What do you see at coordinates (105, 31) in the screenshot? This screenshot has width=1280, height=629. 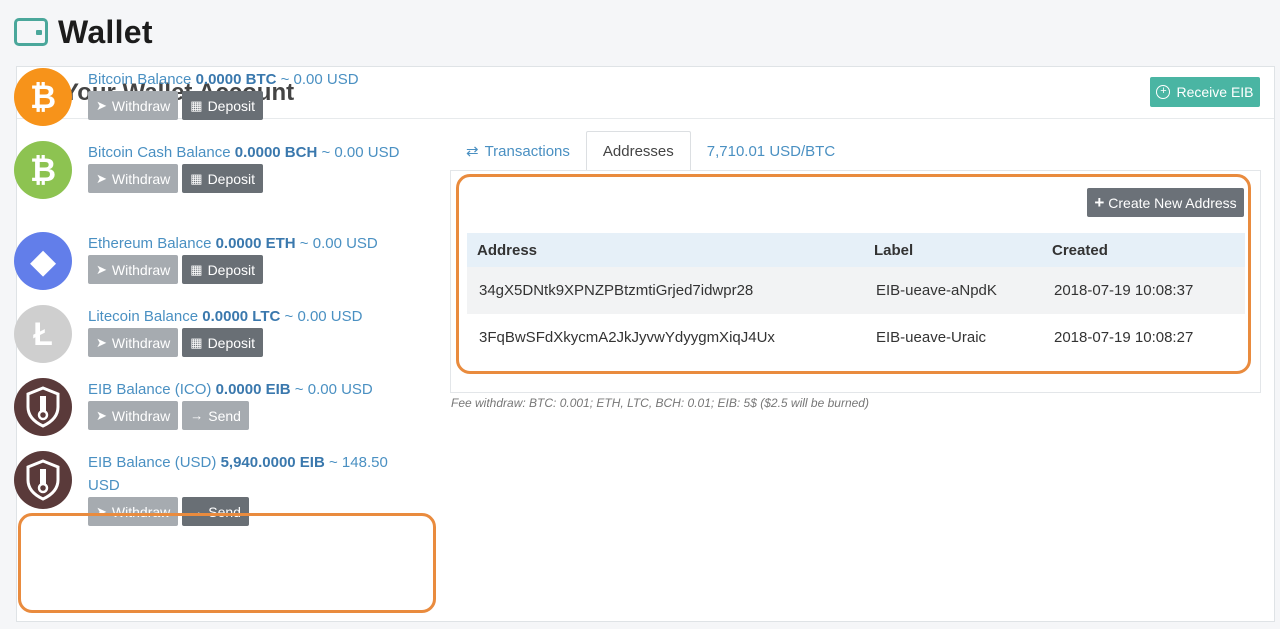 I see `page-title: Wallet` at bounding box center [105, 31].